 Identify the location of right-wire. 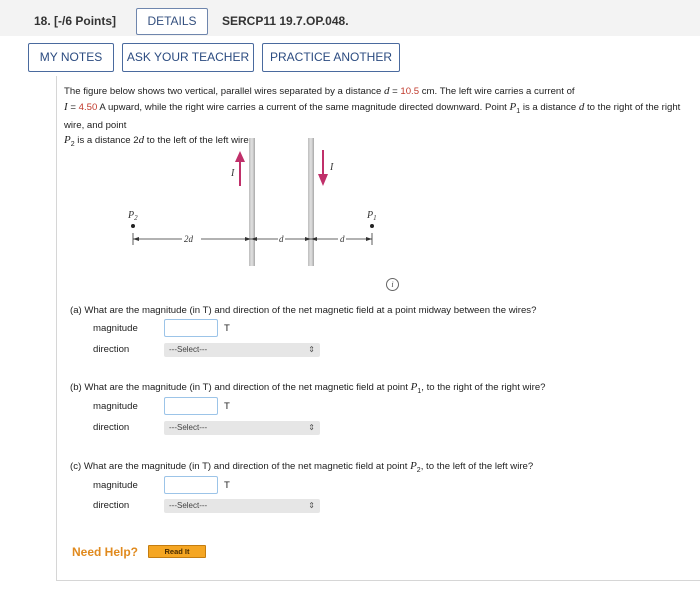
(311, 202).